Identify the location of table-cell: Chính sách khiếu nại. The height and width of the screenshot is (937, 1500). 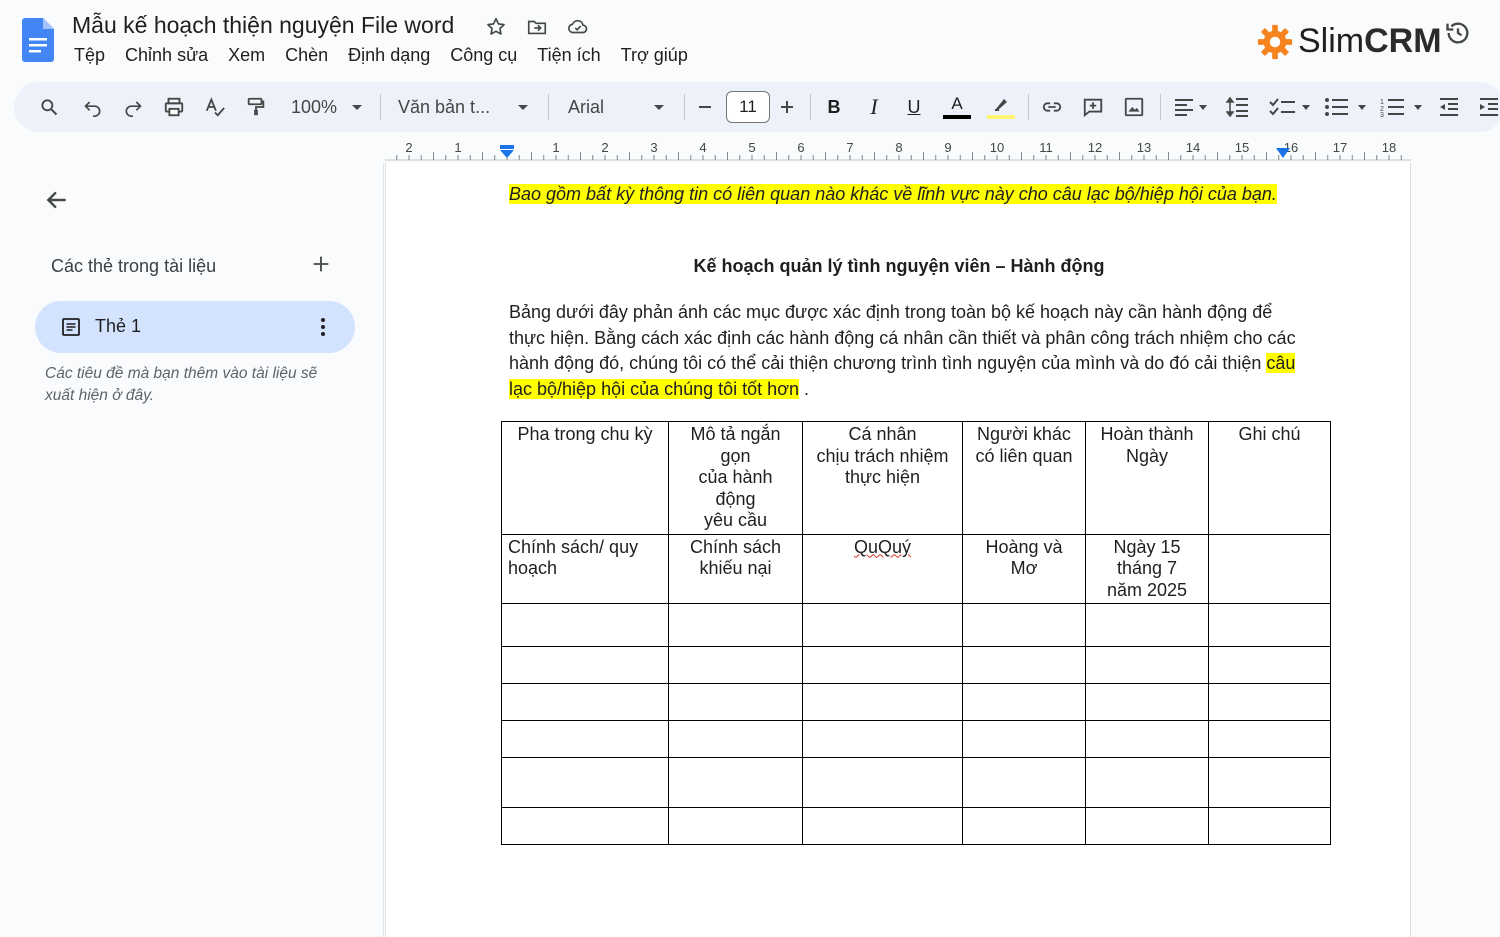
(735, 568).